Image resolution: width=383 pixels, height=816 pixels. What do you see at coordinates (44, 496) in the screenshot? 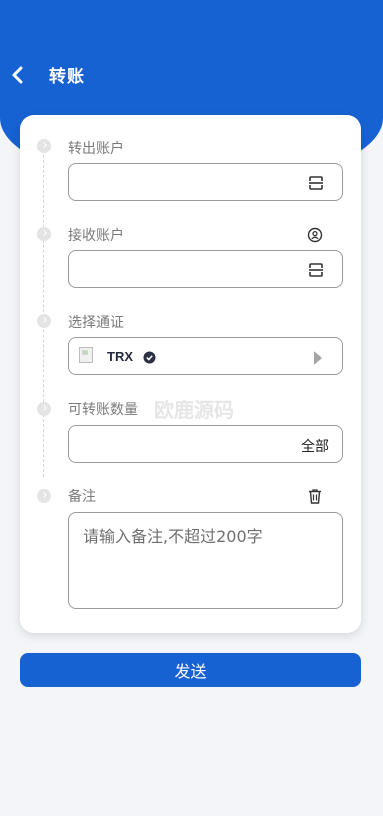
I see `step-dot-remark` at bounding box center [44, 496].